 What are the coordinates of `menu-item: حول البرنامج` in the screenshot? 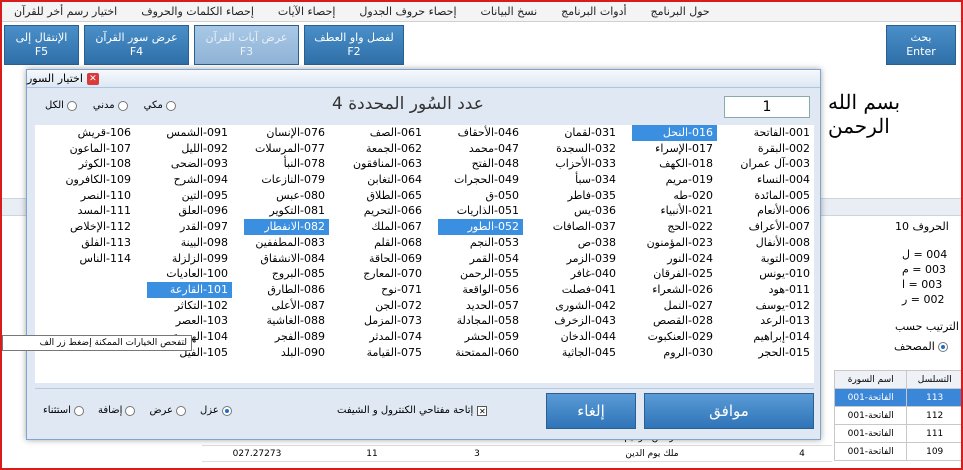 It's located at (680, 11).